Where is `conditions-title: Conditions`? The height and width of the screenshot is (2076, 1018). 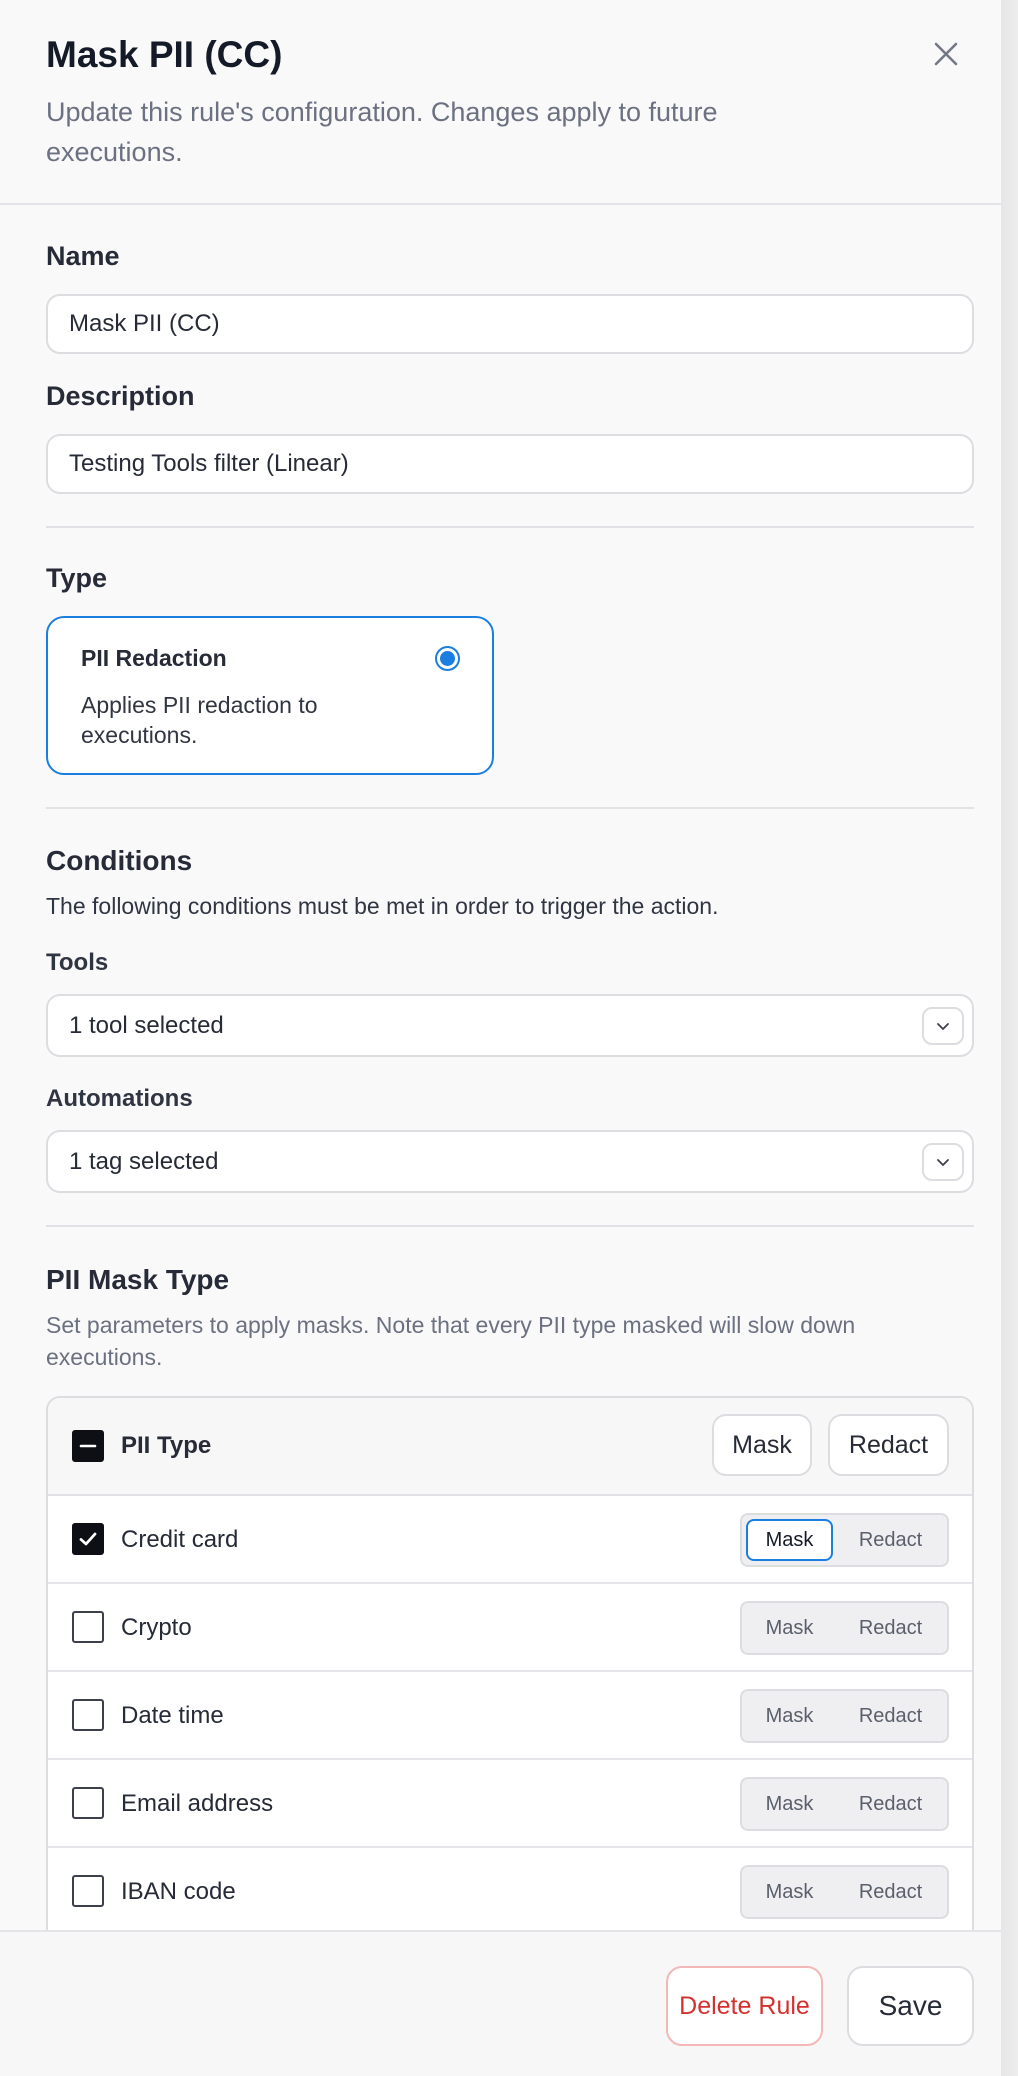 conditions-title: Conditions is located at coordinates (119, 860).